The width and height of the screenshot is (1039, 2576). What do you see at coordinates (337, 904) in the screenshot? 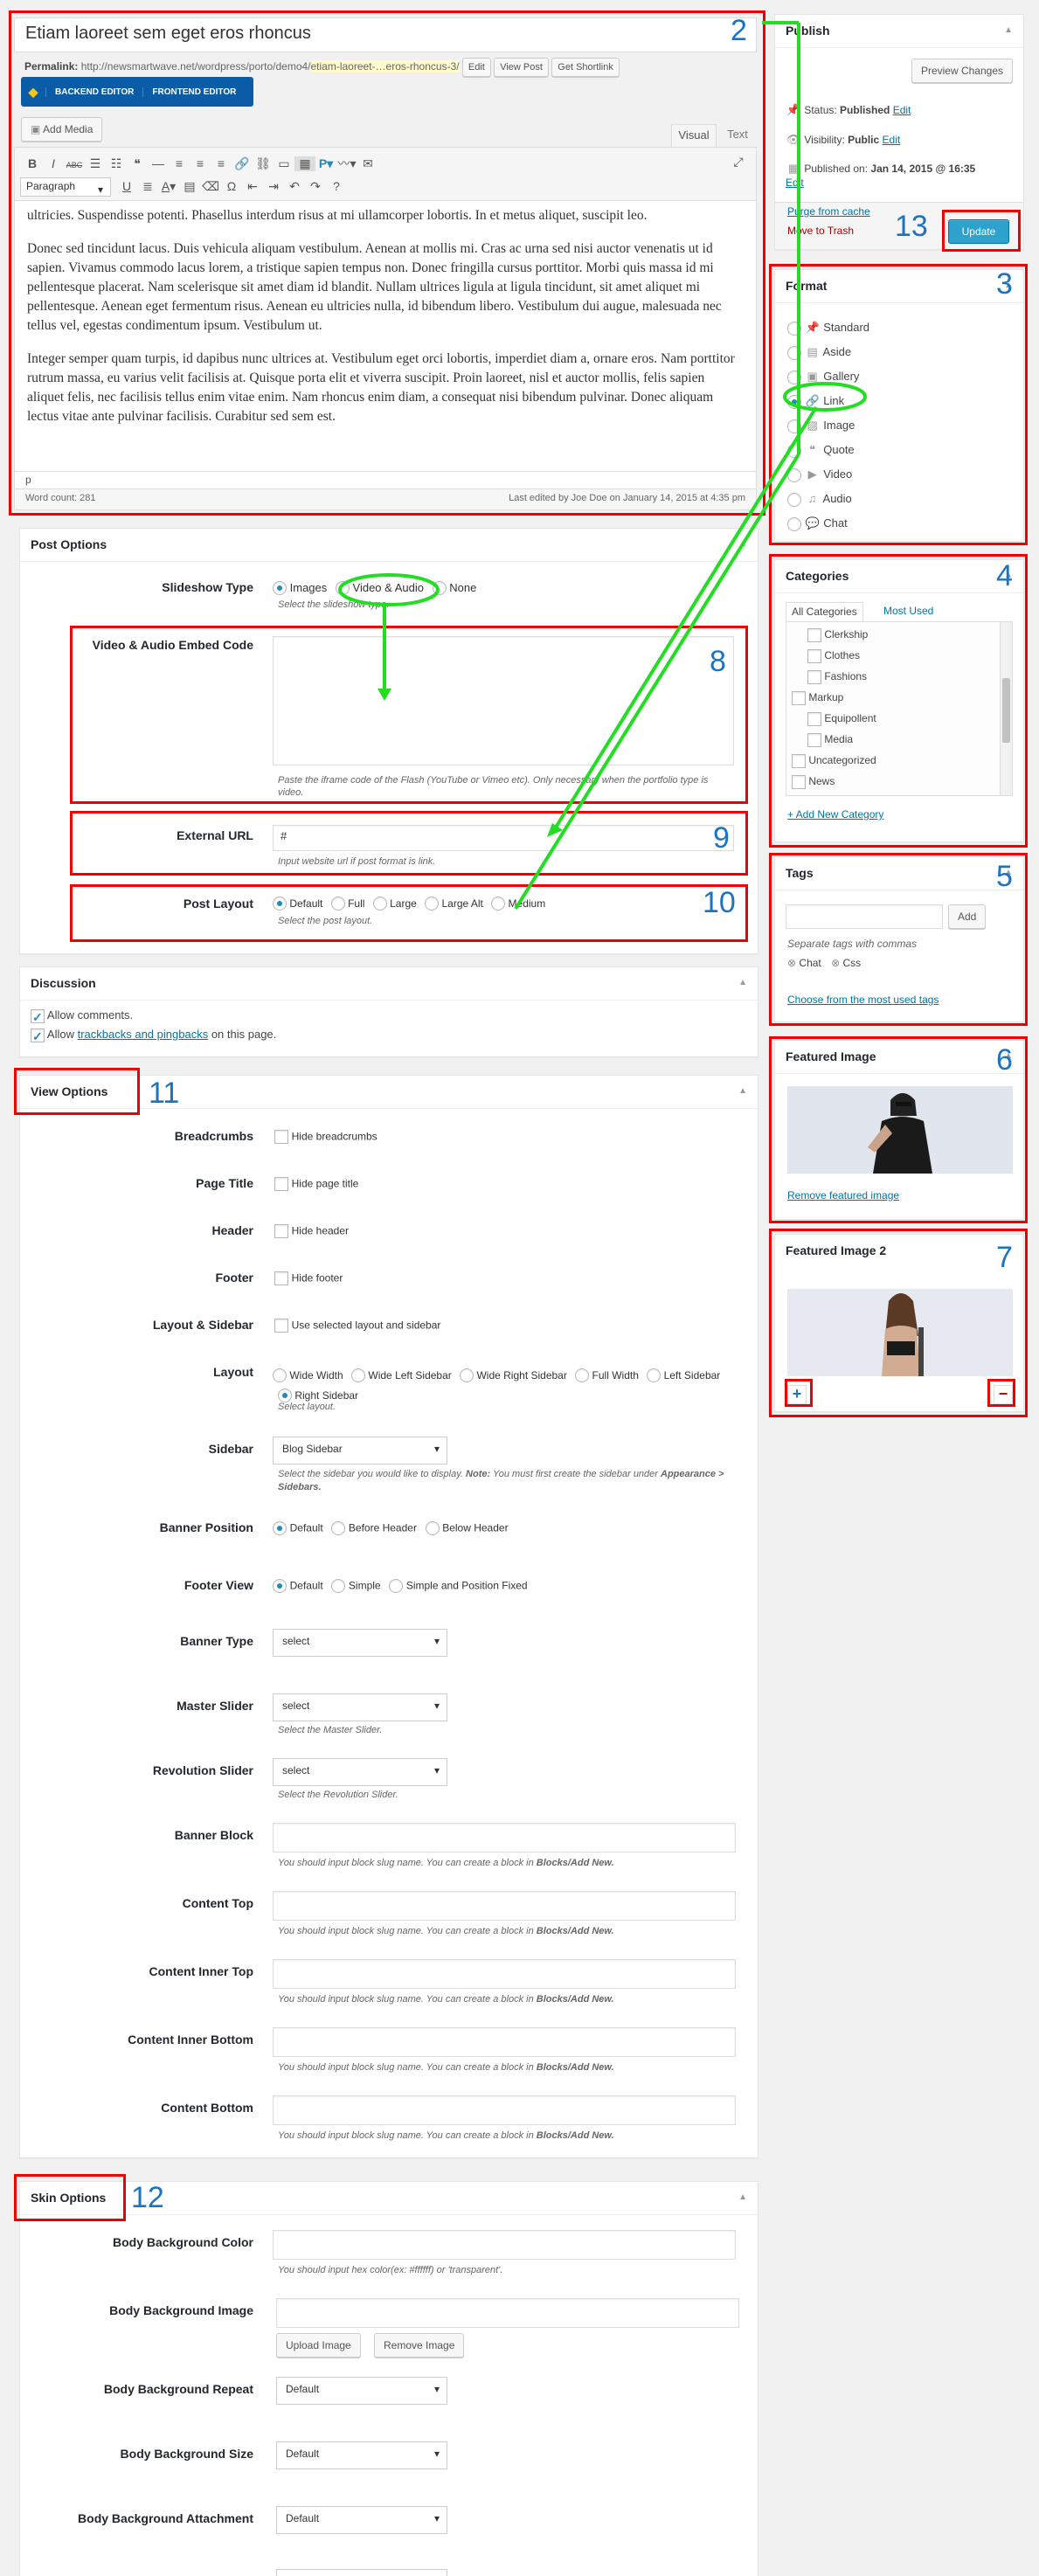
I see `radio-layout-full` at bounding box center [337, 904].